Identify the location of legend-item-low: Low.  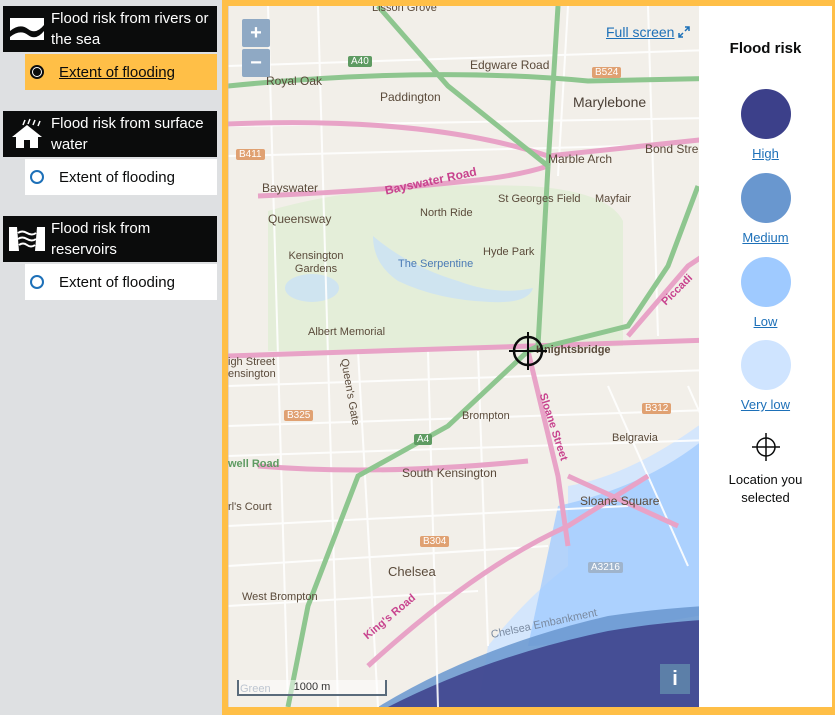
(765, 293).